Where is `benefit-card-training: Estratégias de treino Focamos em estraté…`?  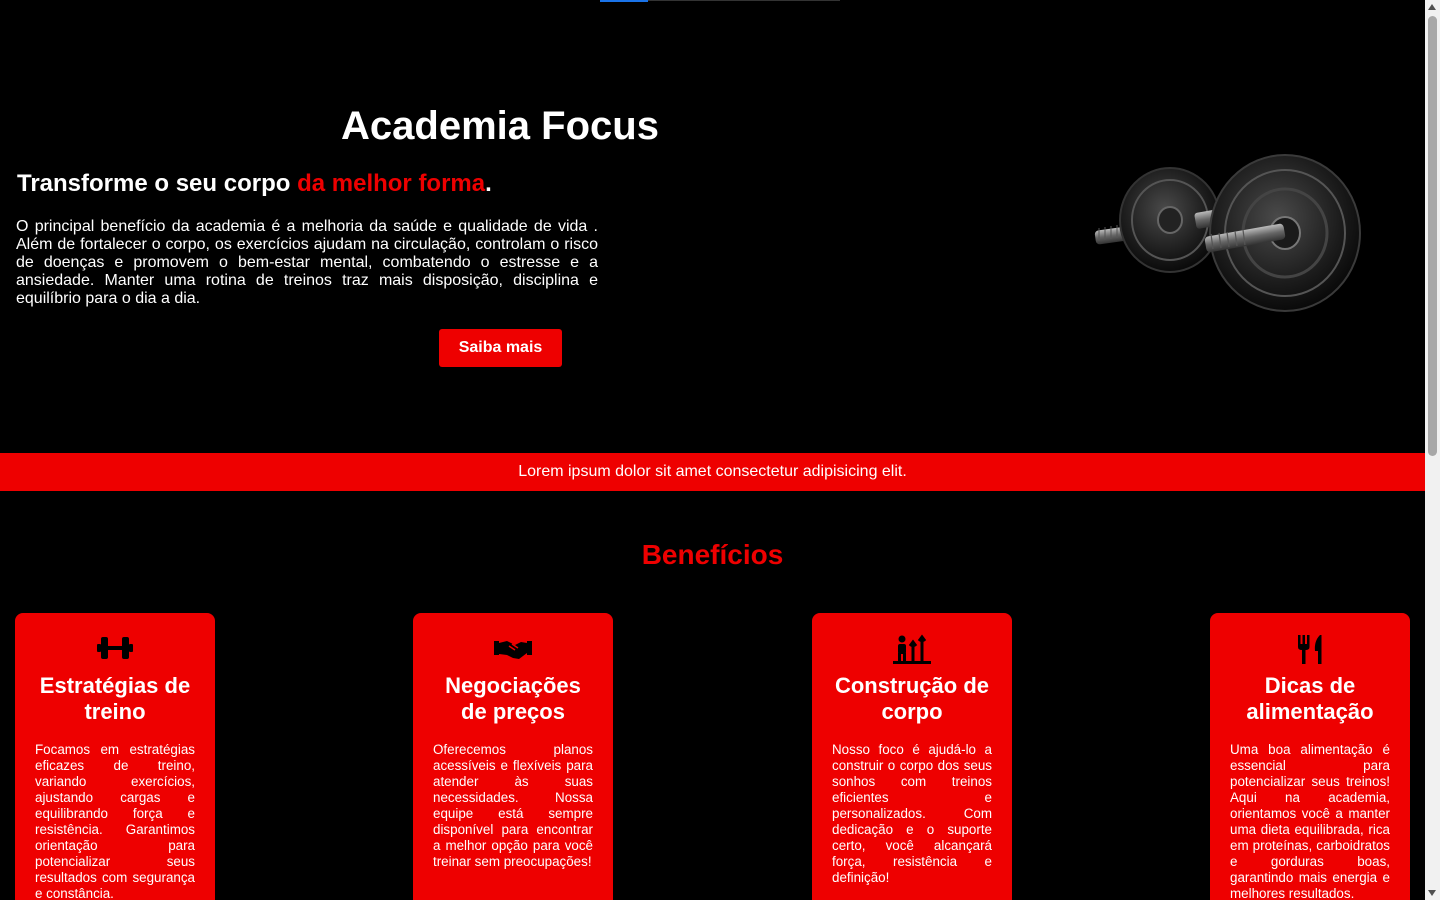 benefit-card-training: Estratégias de treino Focamos em estraté… is located at coordinates (115, 756).